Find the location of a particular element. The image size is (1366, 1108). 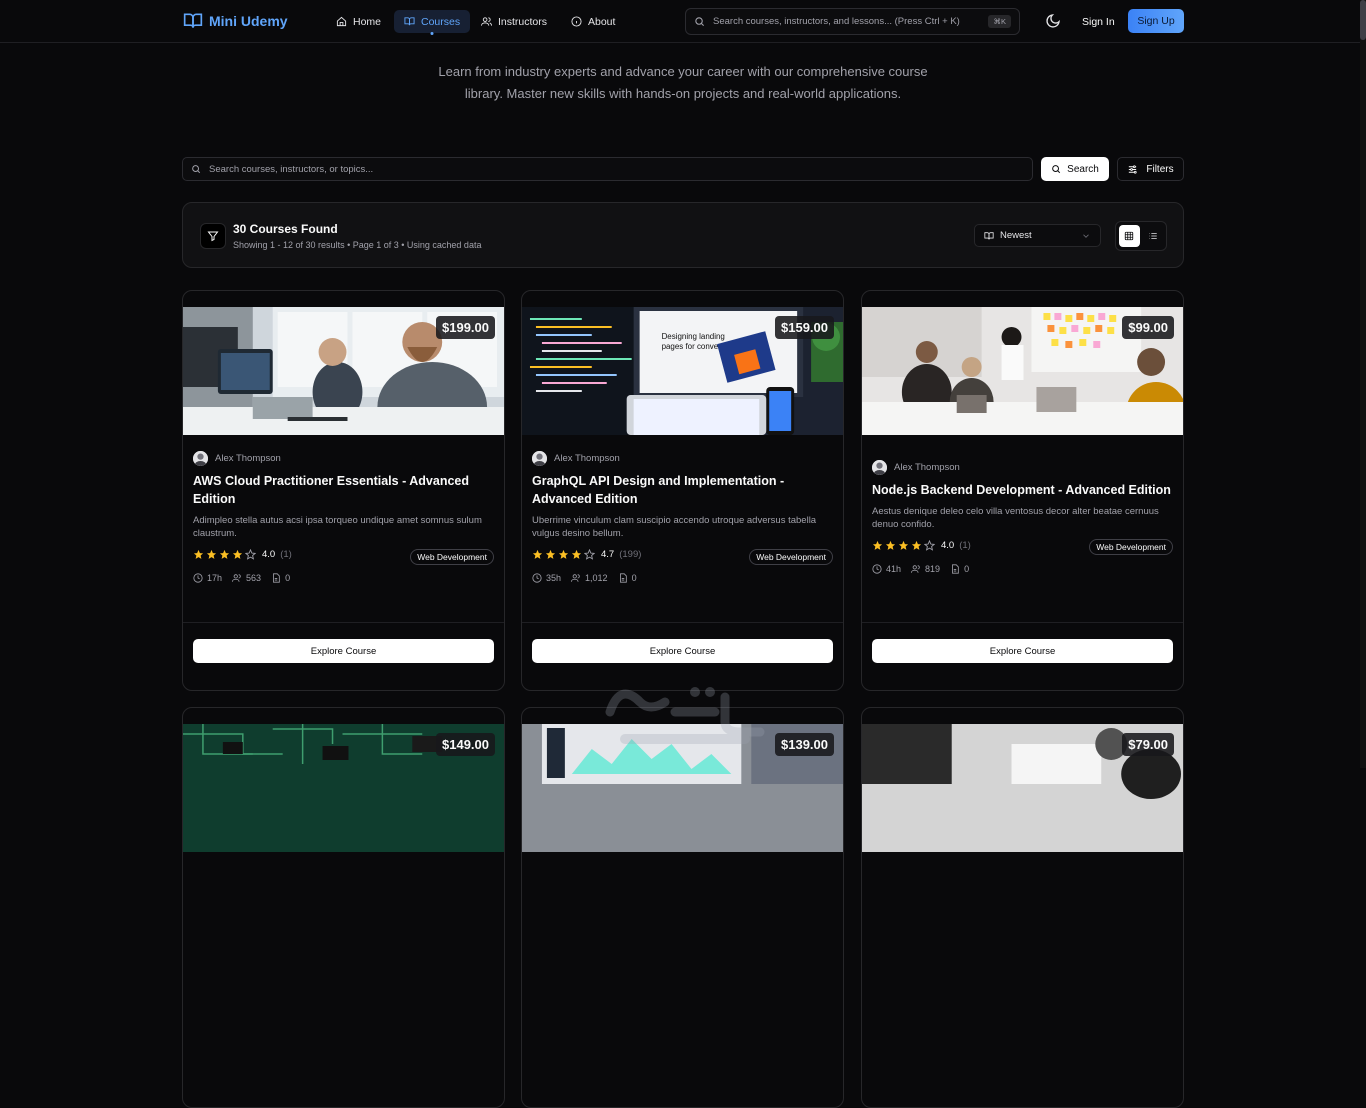

students-stat: 563 is located at coordinates (246, 578).